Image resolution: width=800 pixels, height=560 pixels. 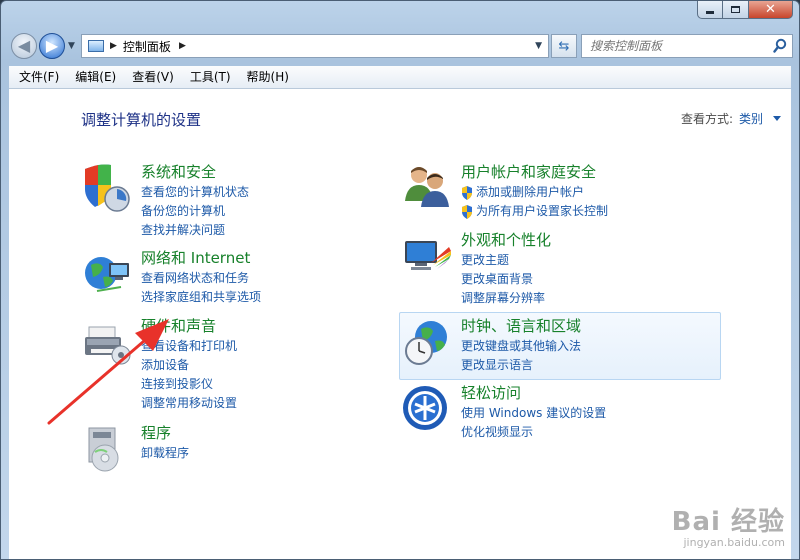 I want to click on control-panel-icon, so click(x=96, y=46).